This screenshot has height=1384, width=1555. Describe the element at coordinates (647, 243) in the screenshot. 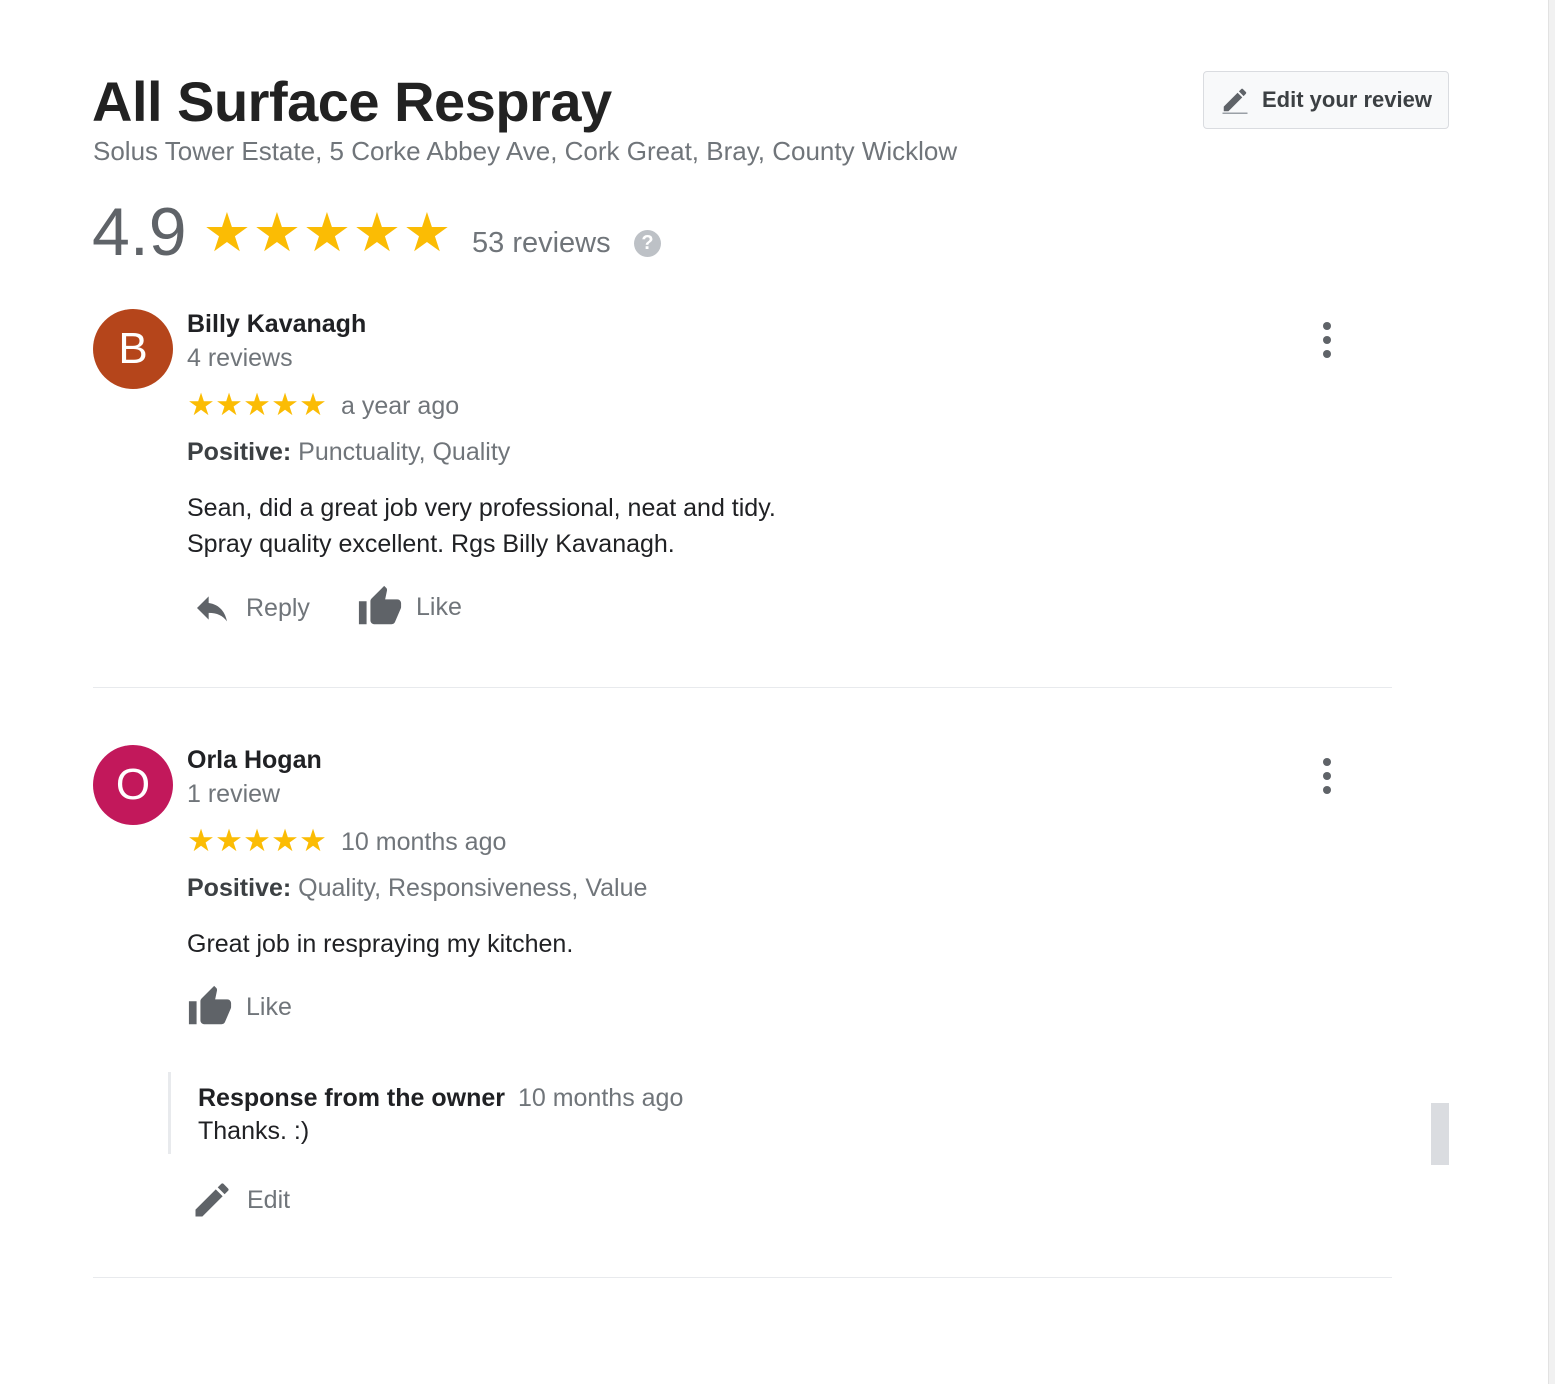

I see `help-icon: ?` at that location.